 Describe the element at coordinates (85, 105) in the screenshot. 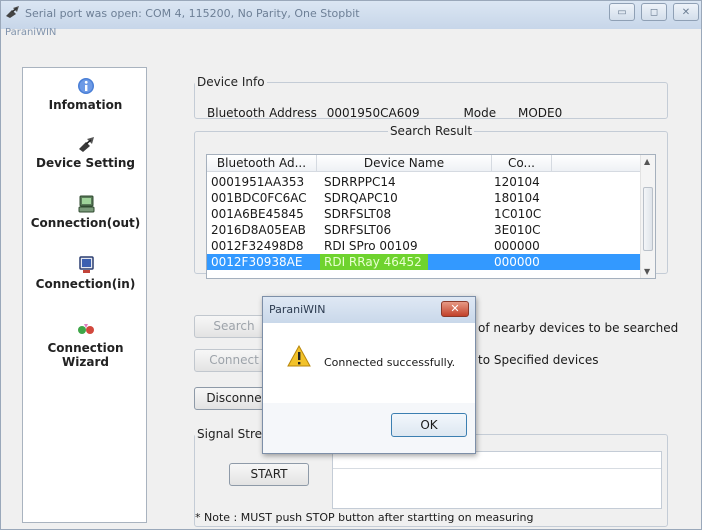

I see `sidebar-item-label: Infomation` at that location.